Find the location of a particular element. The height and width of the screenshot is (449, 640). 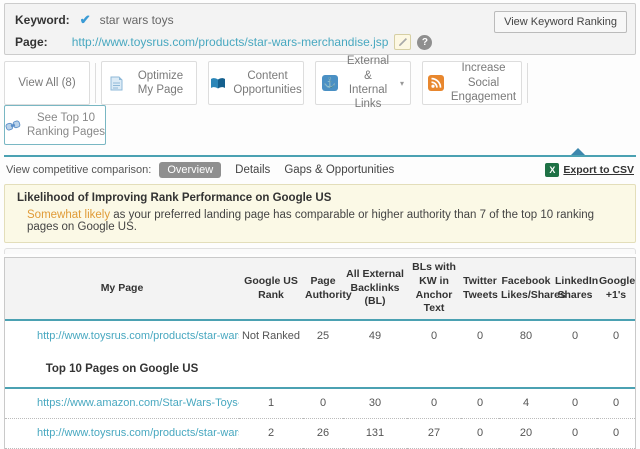

export-to-csv-link: X Export to CSV is located at coordinates (589, 170).